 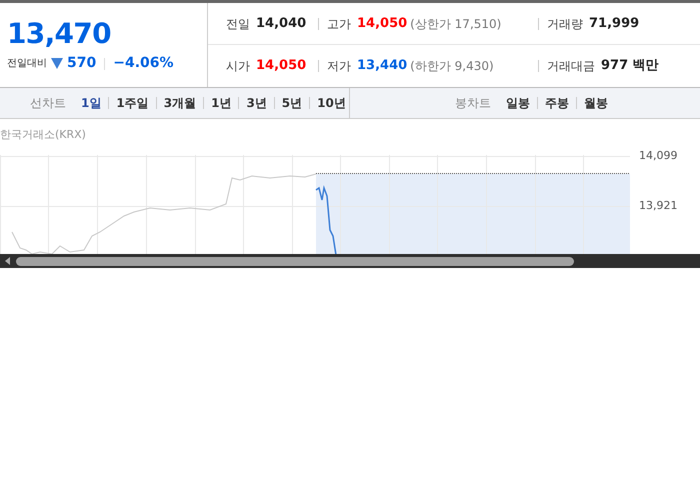 I want to click on period-tab: 1년, so click(x=221, y=103).